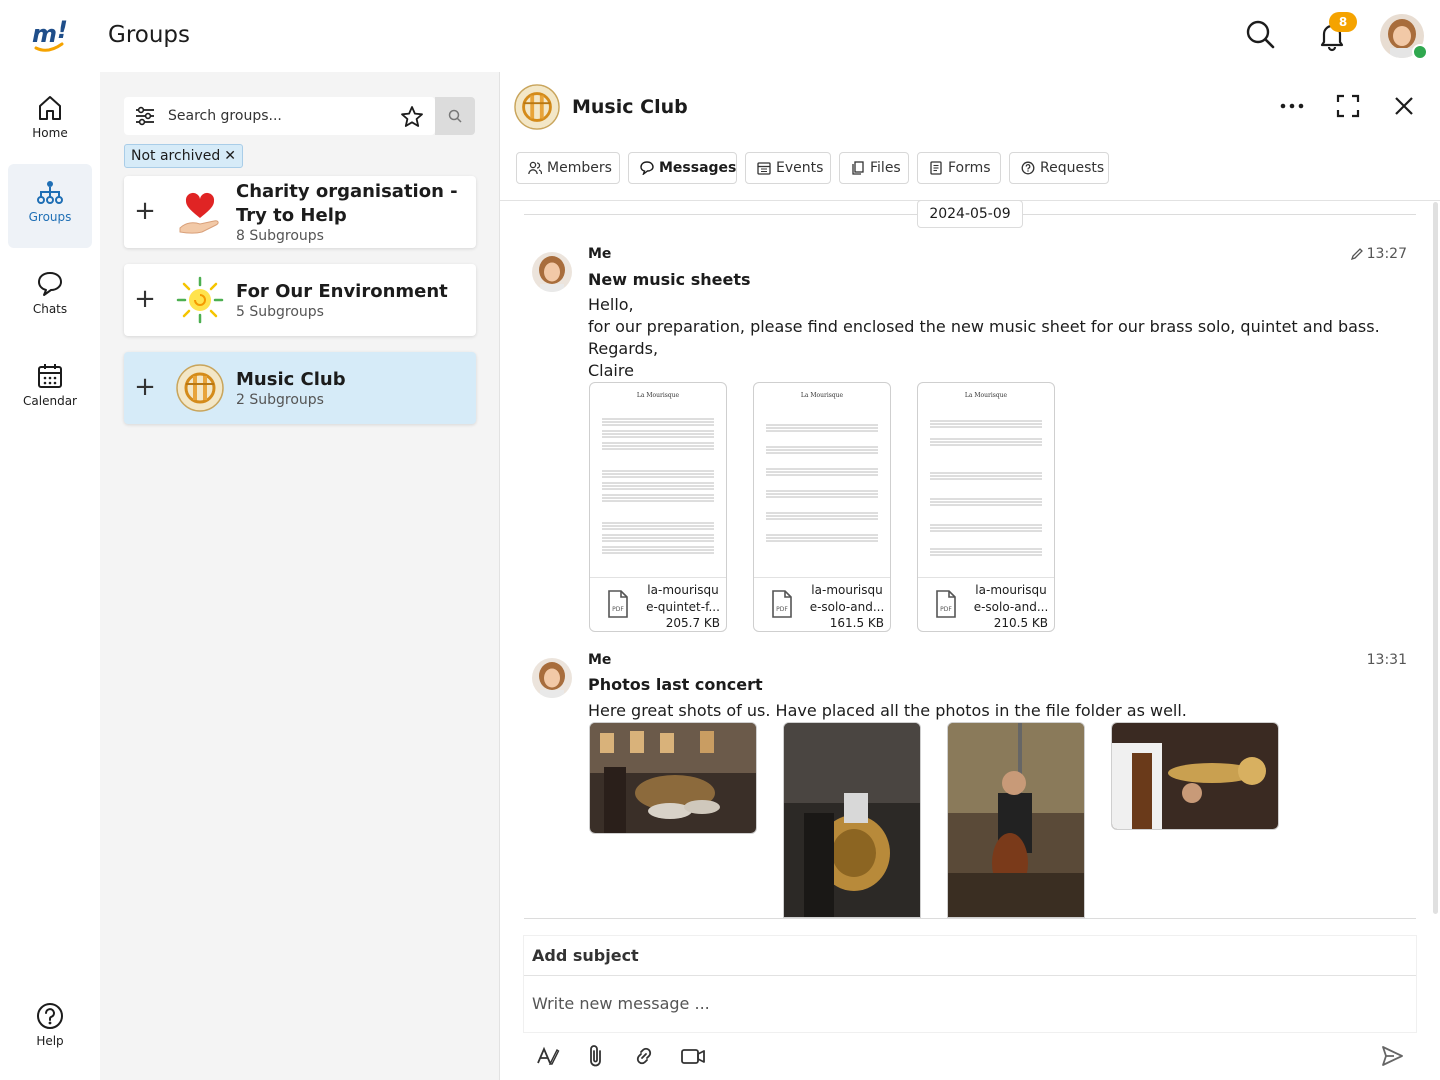 This screenshot has height=1080, width=1440. Describe the element at coordinates (1392, 1056) in the screenshot. I see `send-icon` at that location.